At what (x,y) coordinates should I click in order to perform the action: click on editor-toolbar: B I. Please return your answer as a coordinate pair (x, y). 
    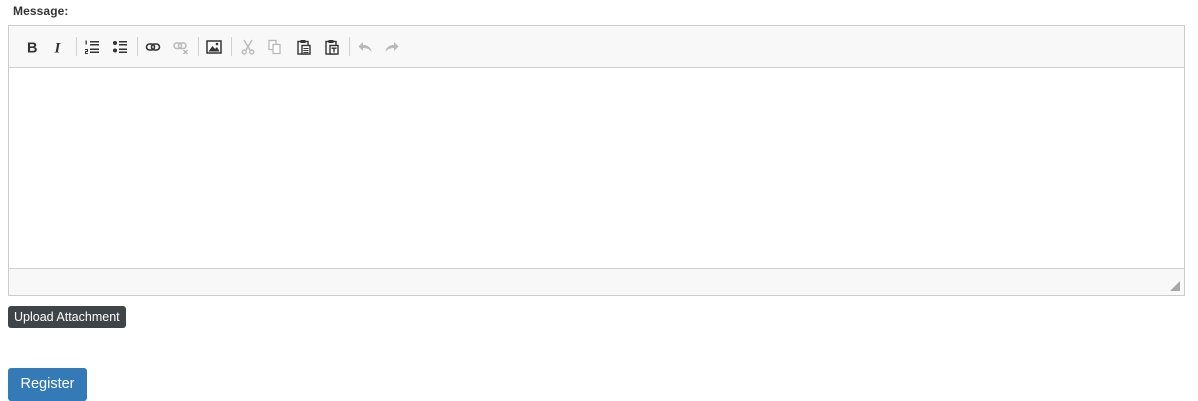
    Looking at the image, I should click on (596, 47).